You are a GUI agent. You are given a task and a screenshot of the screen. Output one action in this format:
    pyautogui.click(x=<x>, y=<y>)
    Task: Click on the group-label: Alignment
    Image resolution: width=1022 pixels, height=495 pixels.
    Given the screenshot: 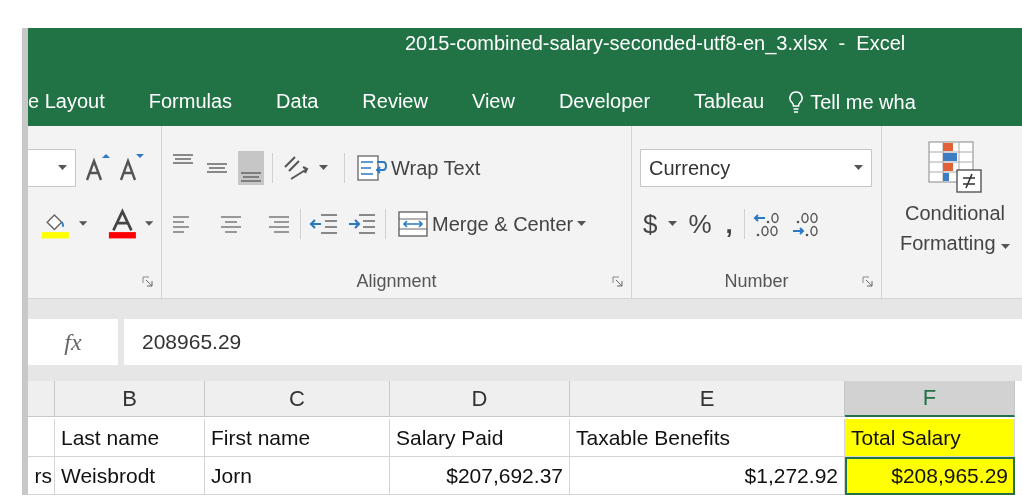 What is the action you would take?
    pyautogui.click(x=396, y=281)
    